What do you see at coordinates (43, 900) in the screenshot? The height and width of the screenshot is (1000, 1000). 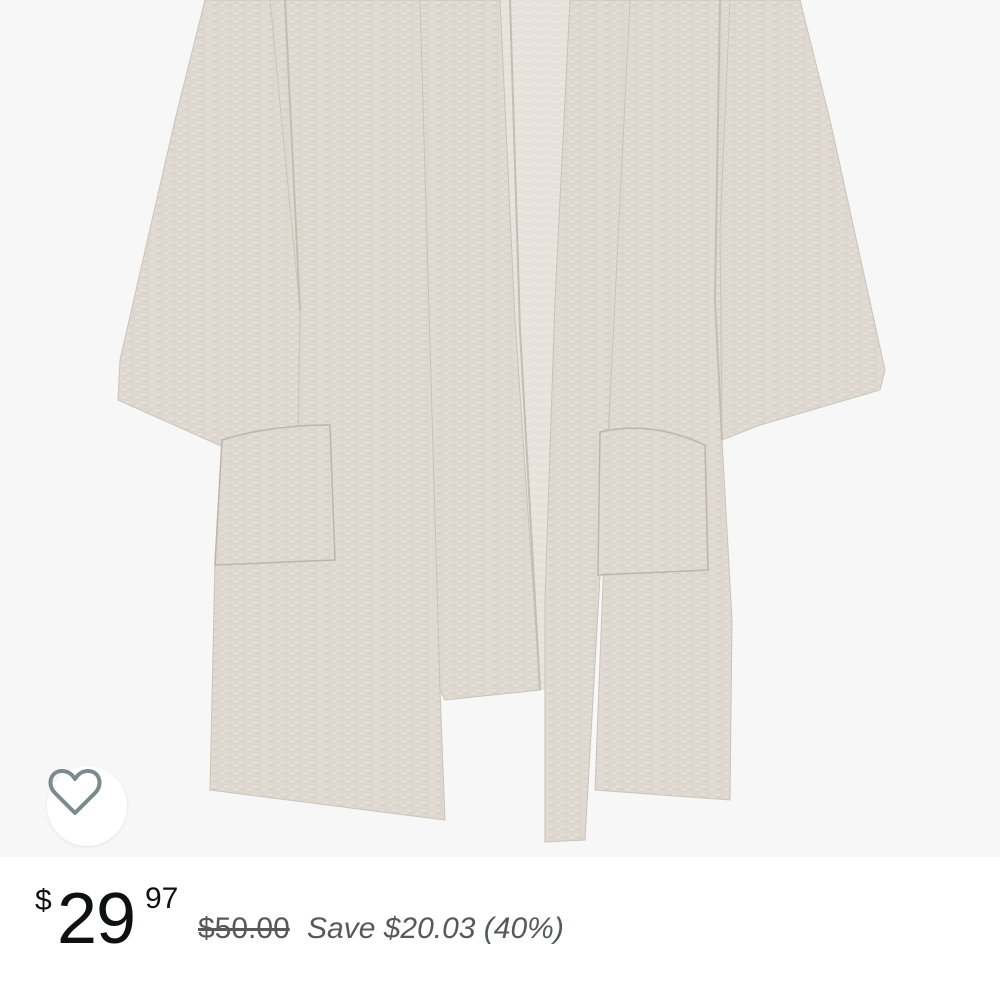 I see `price-currency: $` at bounding box center [43, 900].